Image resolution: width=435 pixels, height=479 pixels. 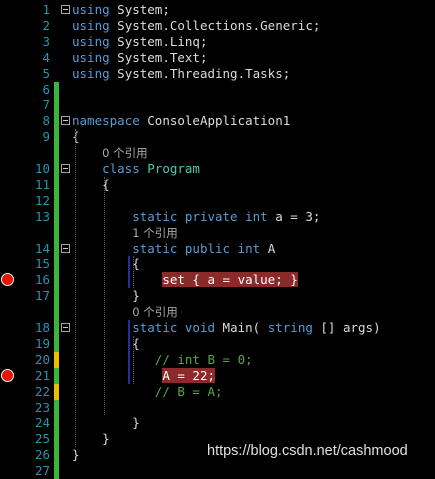 What do you see at coordinates (217, 423) in the screenshot?
I see `code-line: 24 }` at bounding box center [217, 423].